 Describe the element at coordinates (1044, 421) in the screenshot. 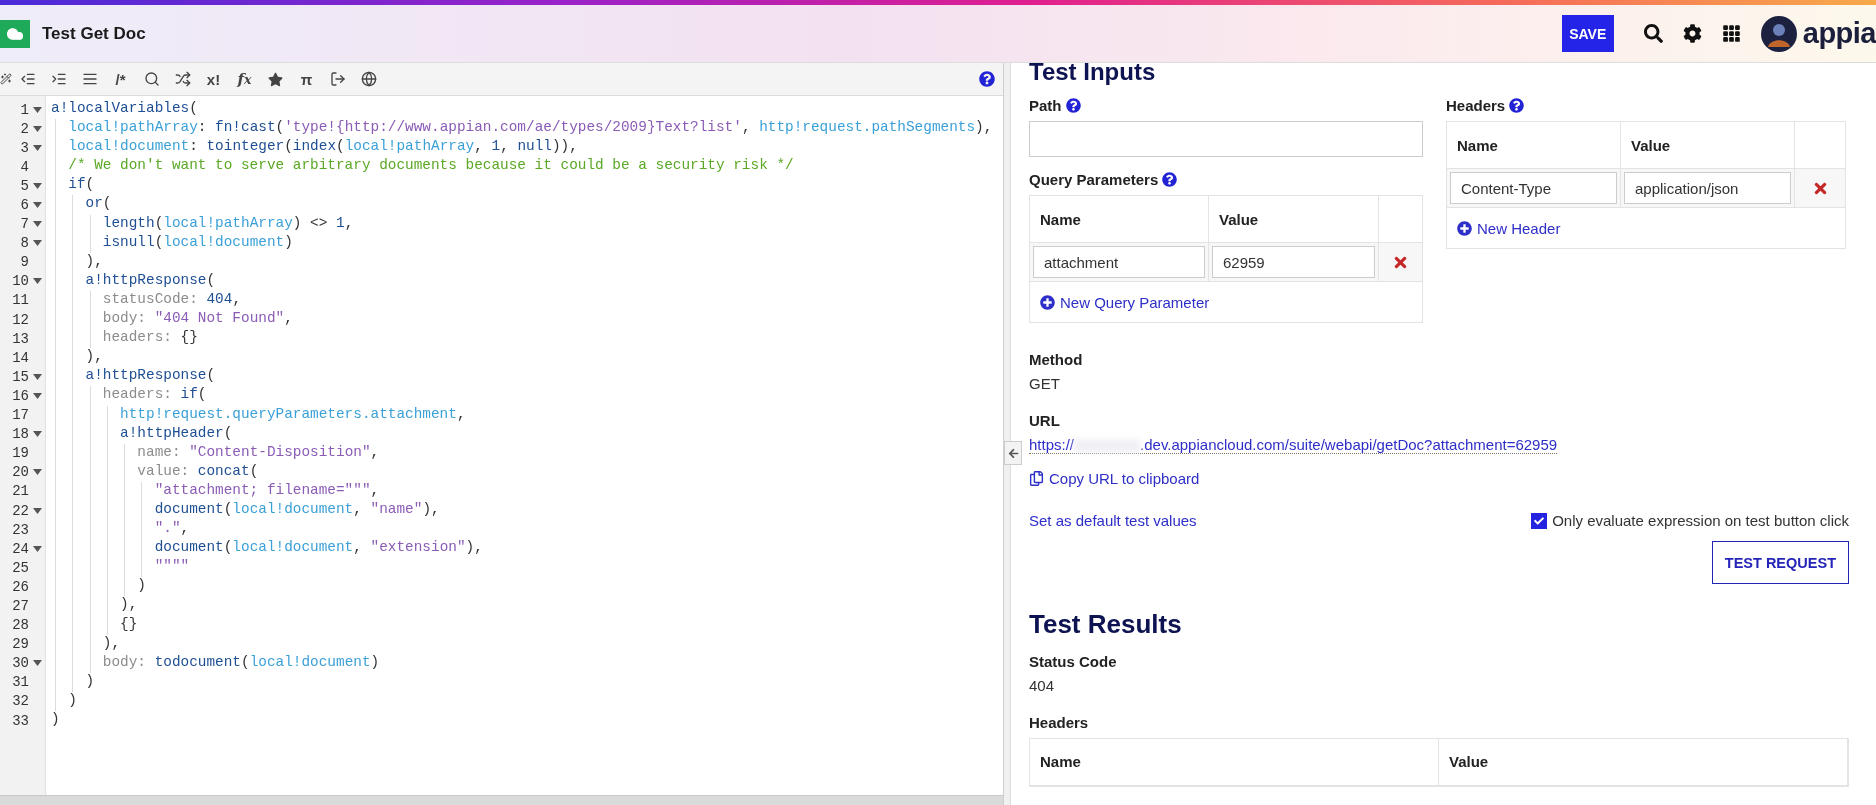

I see `field-label: URL` at that location.